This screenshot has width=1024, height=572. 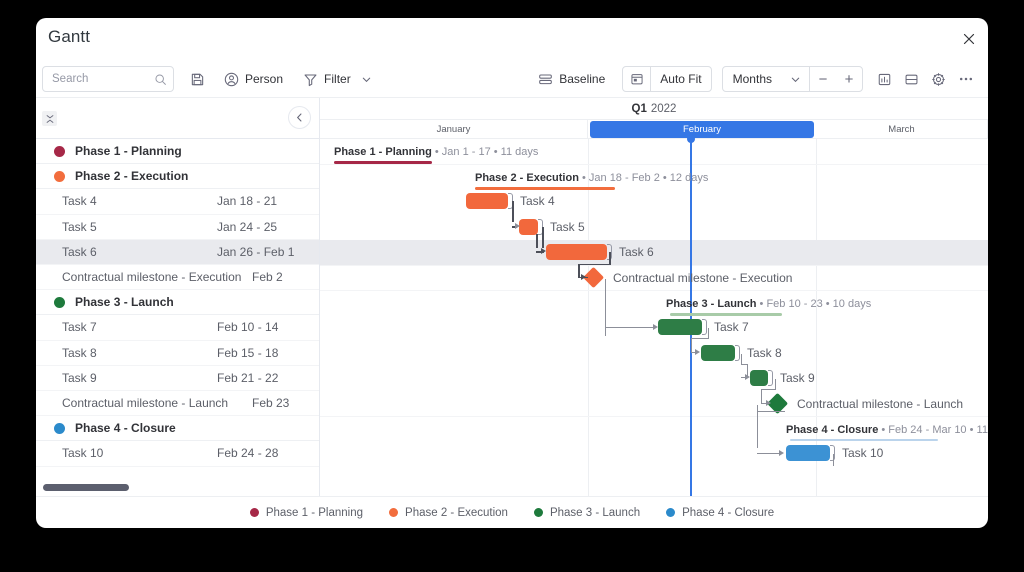 What do you see at coordinates (487, 201) in the screenshot?
I see `task-bar-task4` at bounding box center [487, 201].